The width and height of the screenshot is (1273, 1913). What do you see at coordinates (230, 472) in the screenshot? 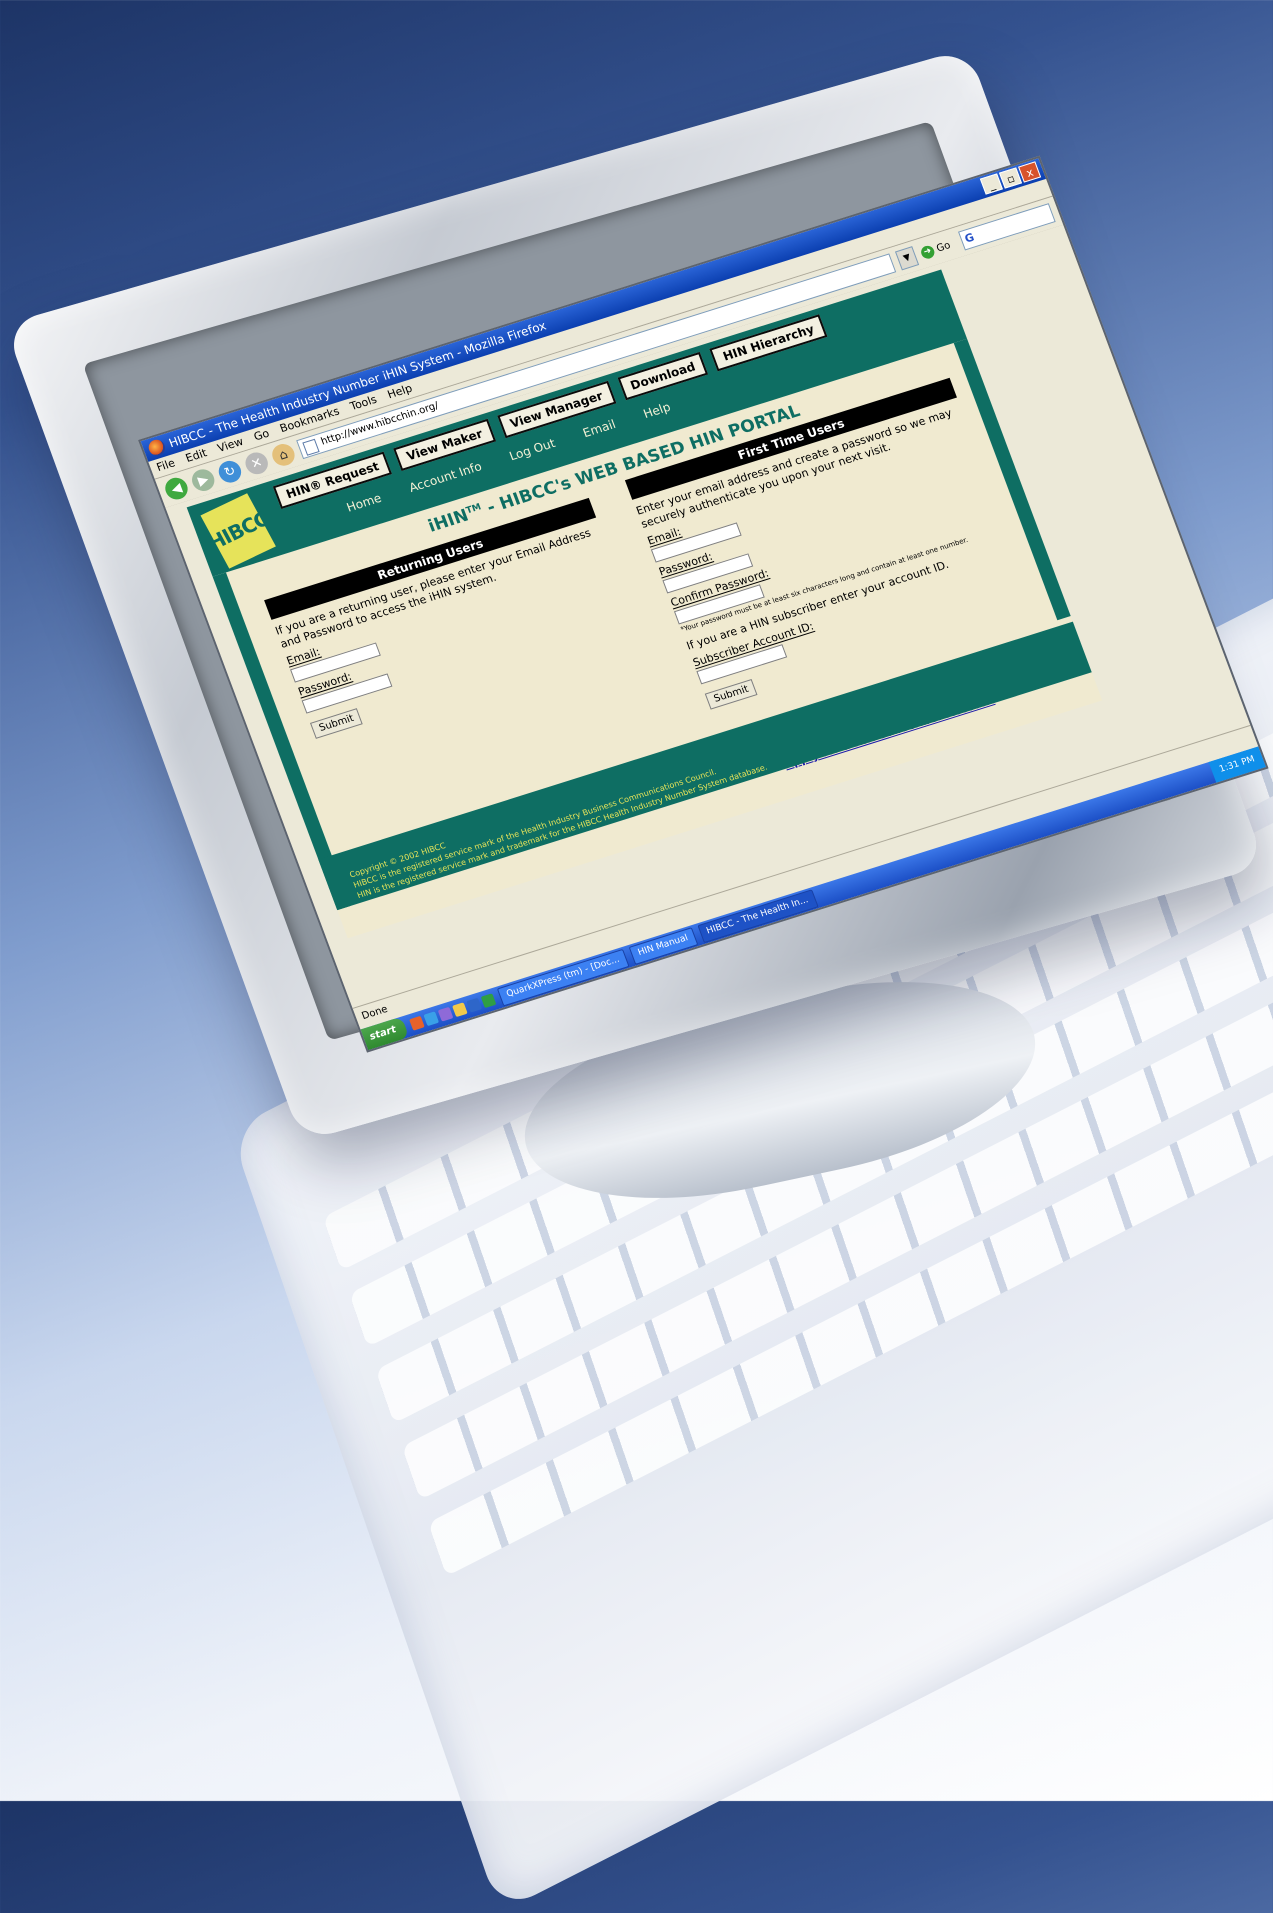
I see `reload-icon: ↻` at bounding box center [230, 472].